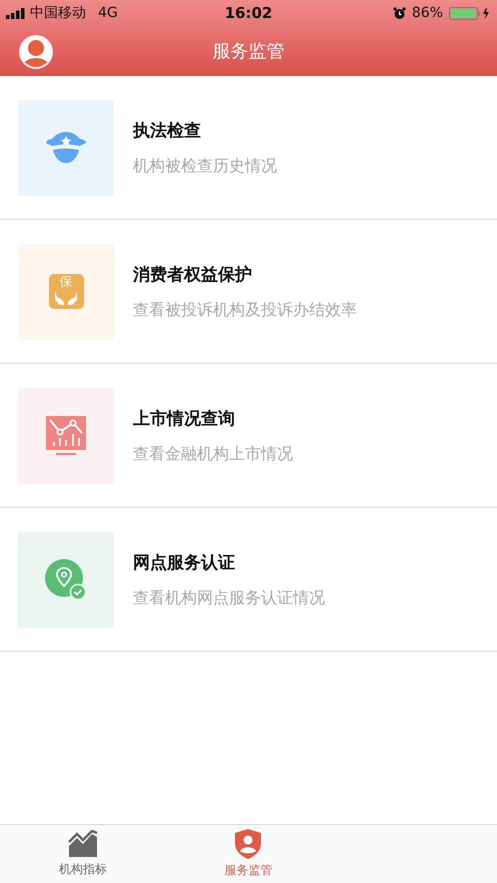 This screenshot has width=497, height=883. Describe the element at coordinates (470, 13) in the screenshot. I see `battery-charging-icon` at that location.